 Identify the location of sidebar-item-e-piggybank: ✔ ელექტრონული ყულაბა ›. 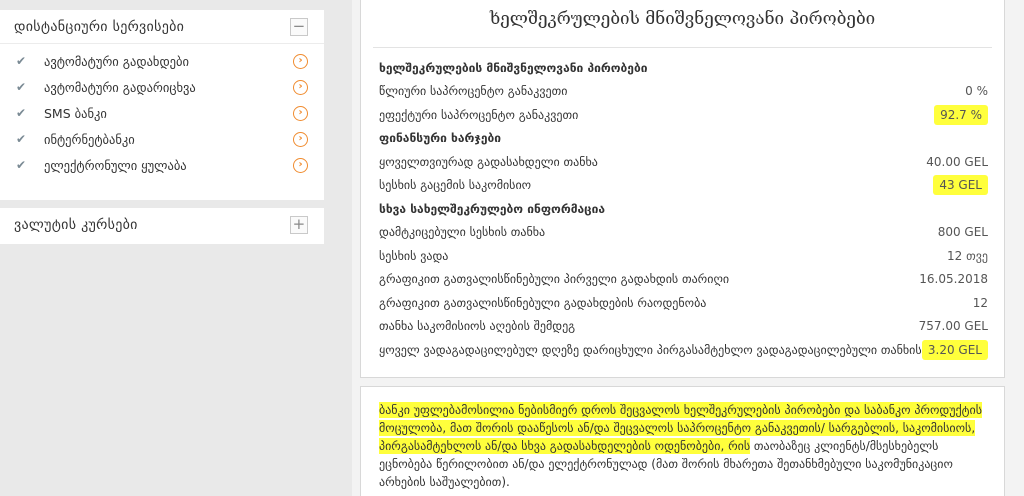
(162, 165).